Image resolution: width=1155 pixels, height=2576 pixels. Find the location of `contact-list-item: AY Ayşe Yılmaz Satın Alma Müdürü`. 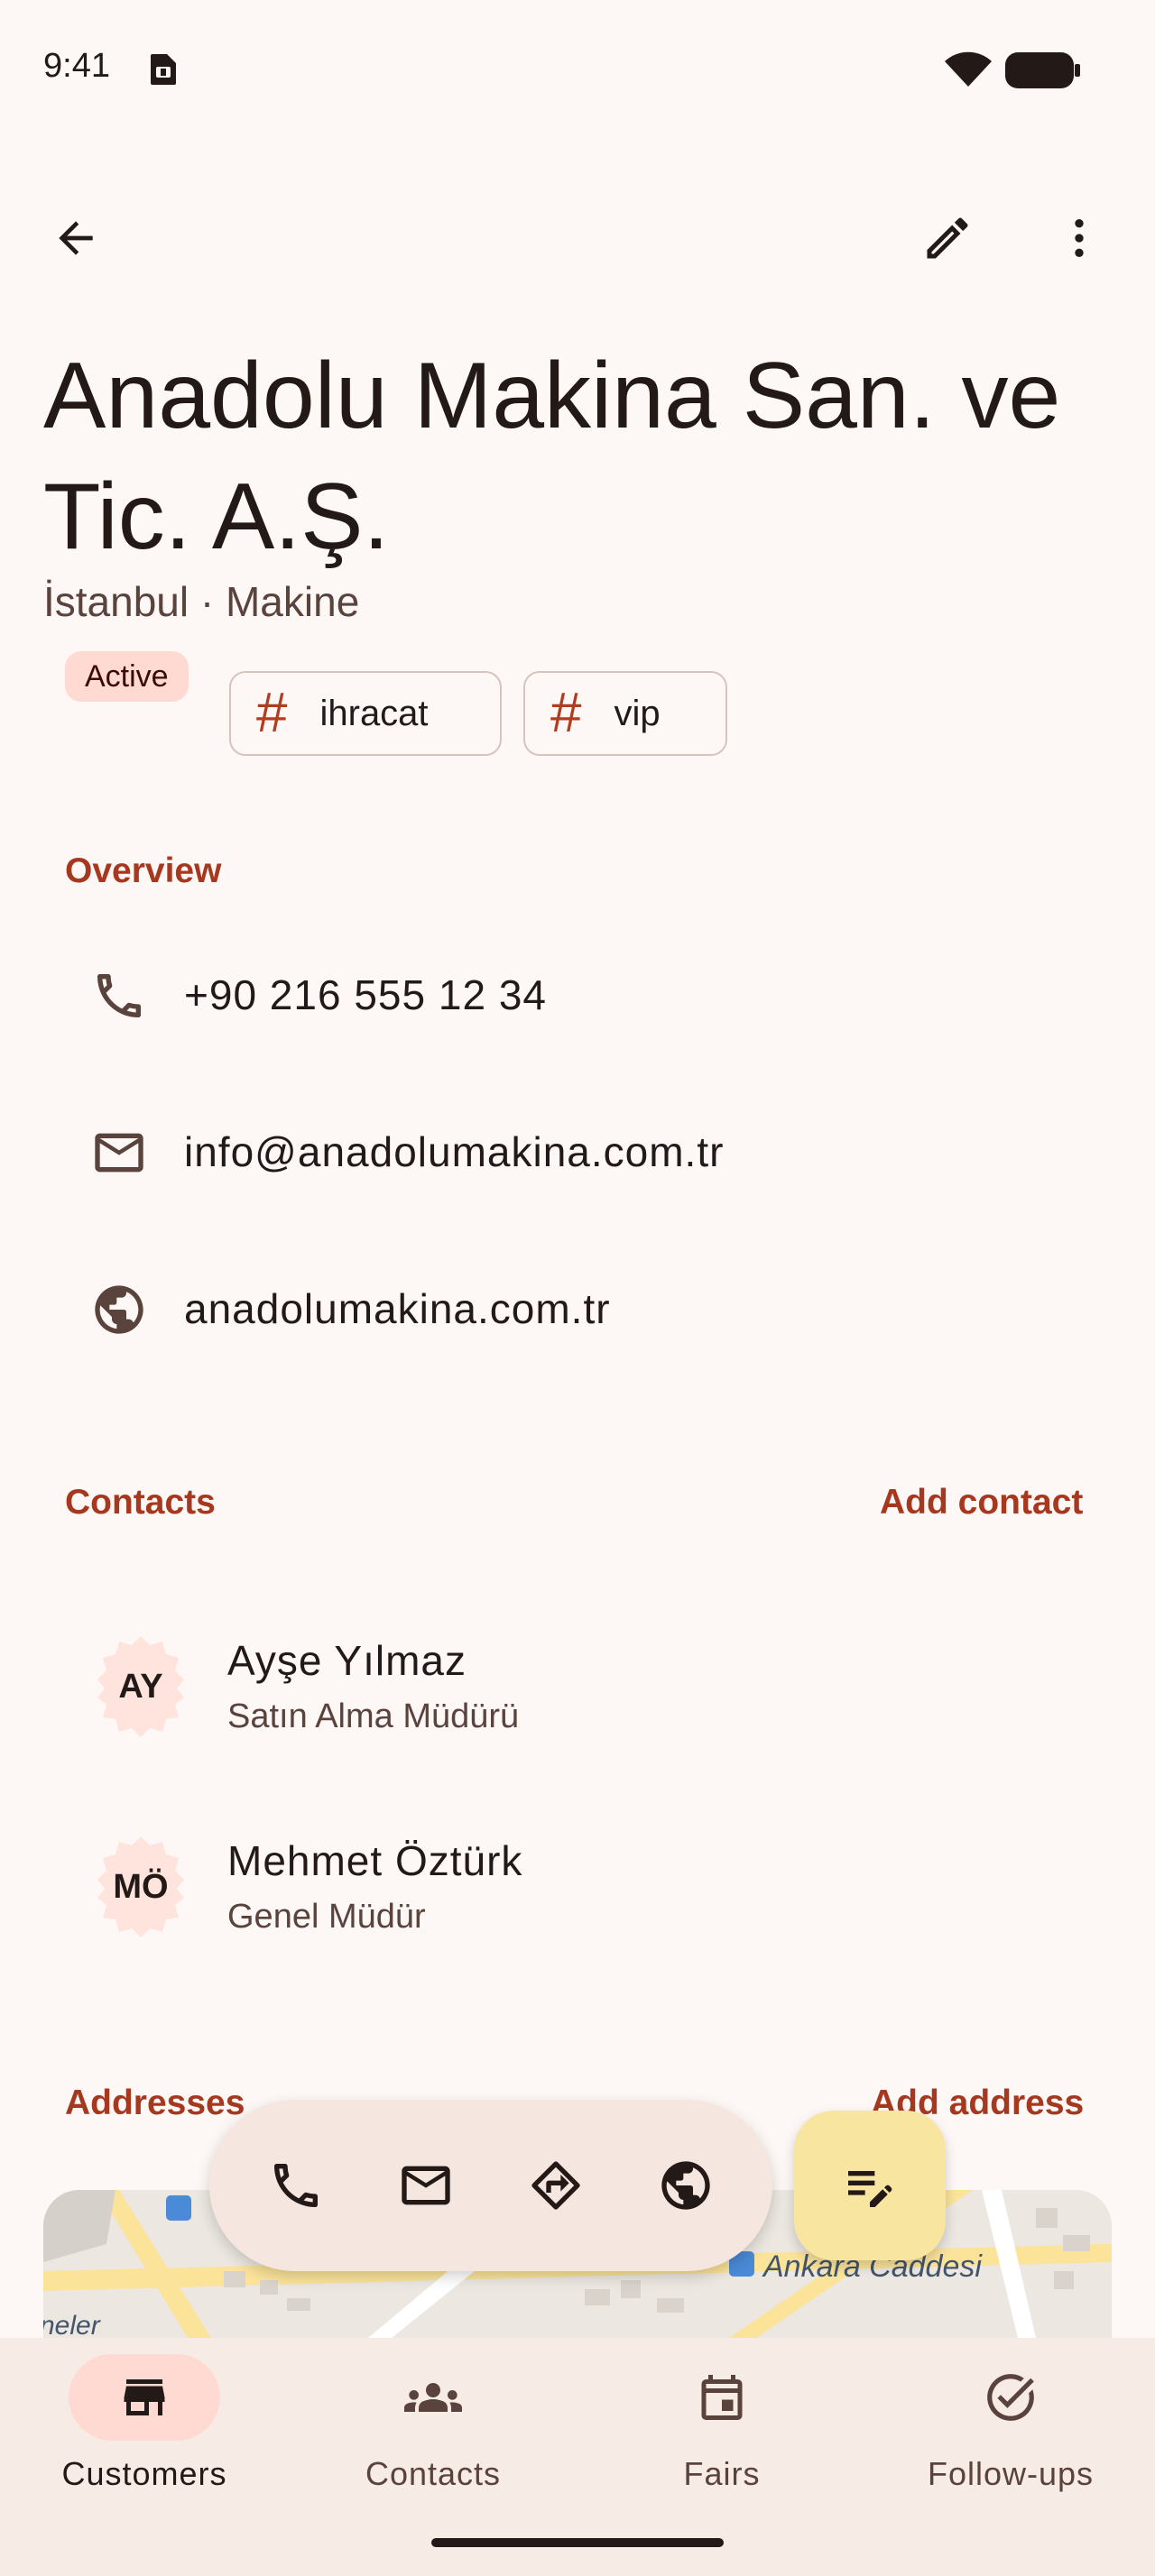

contact-list-item: AY Ayşe Yılmaz Satın Alma Müdürü is located at coordinates (577, 1687).